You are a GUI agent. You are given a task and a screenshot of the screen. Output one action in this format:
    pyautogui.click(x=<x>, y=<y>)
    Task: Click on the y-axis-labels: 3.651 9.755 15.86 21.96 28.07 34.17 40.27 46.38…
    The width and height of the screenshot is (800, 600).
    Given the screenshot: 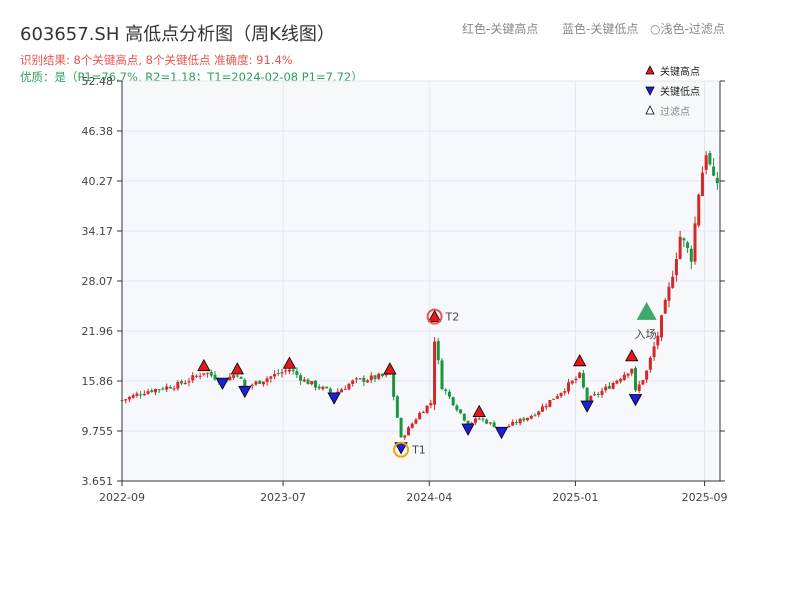 What is the action you would take?
    pyautogui.click(x=98, y=281)
    